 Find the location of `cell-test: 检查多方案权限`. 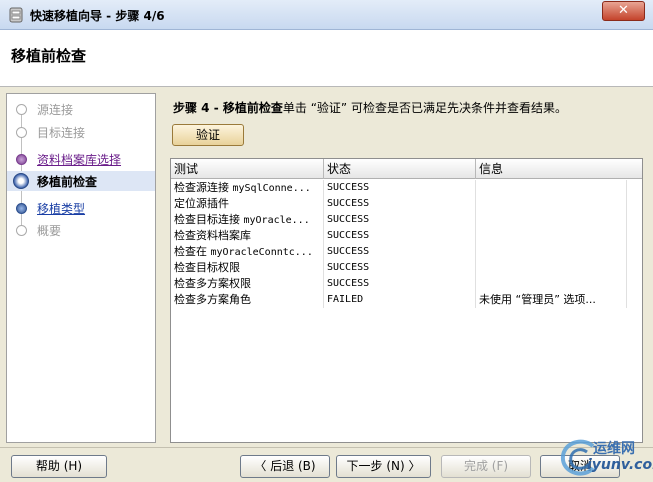

cell-test: 检查多方案权限 is located at coordinates (247, 284).